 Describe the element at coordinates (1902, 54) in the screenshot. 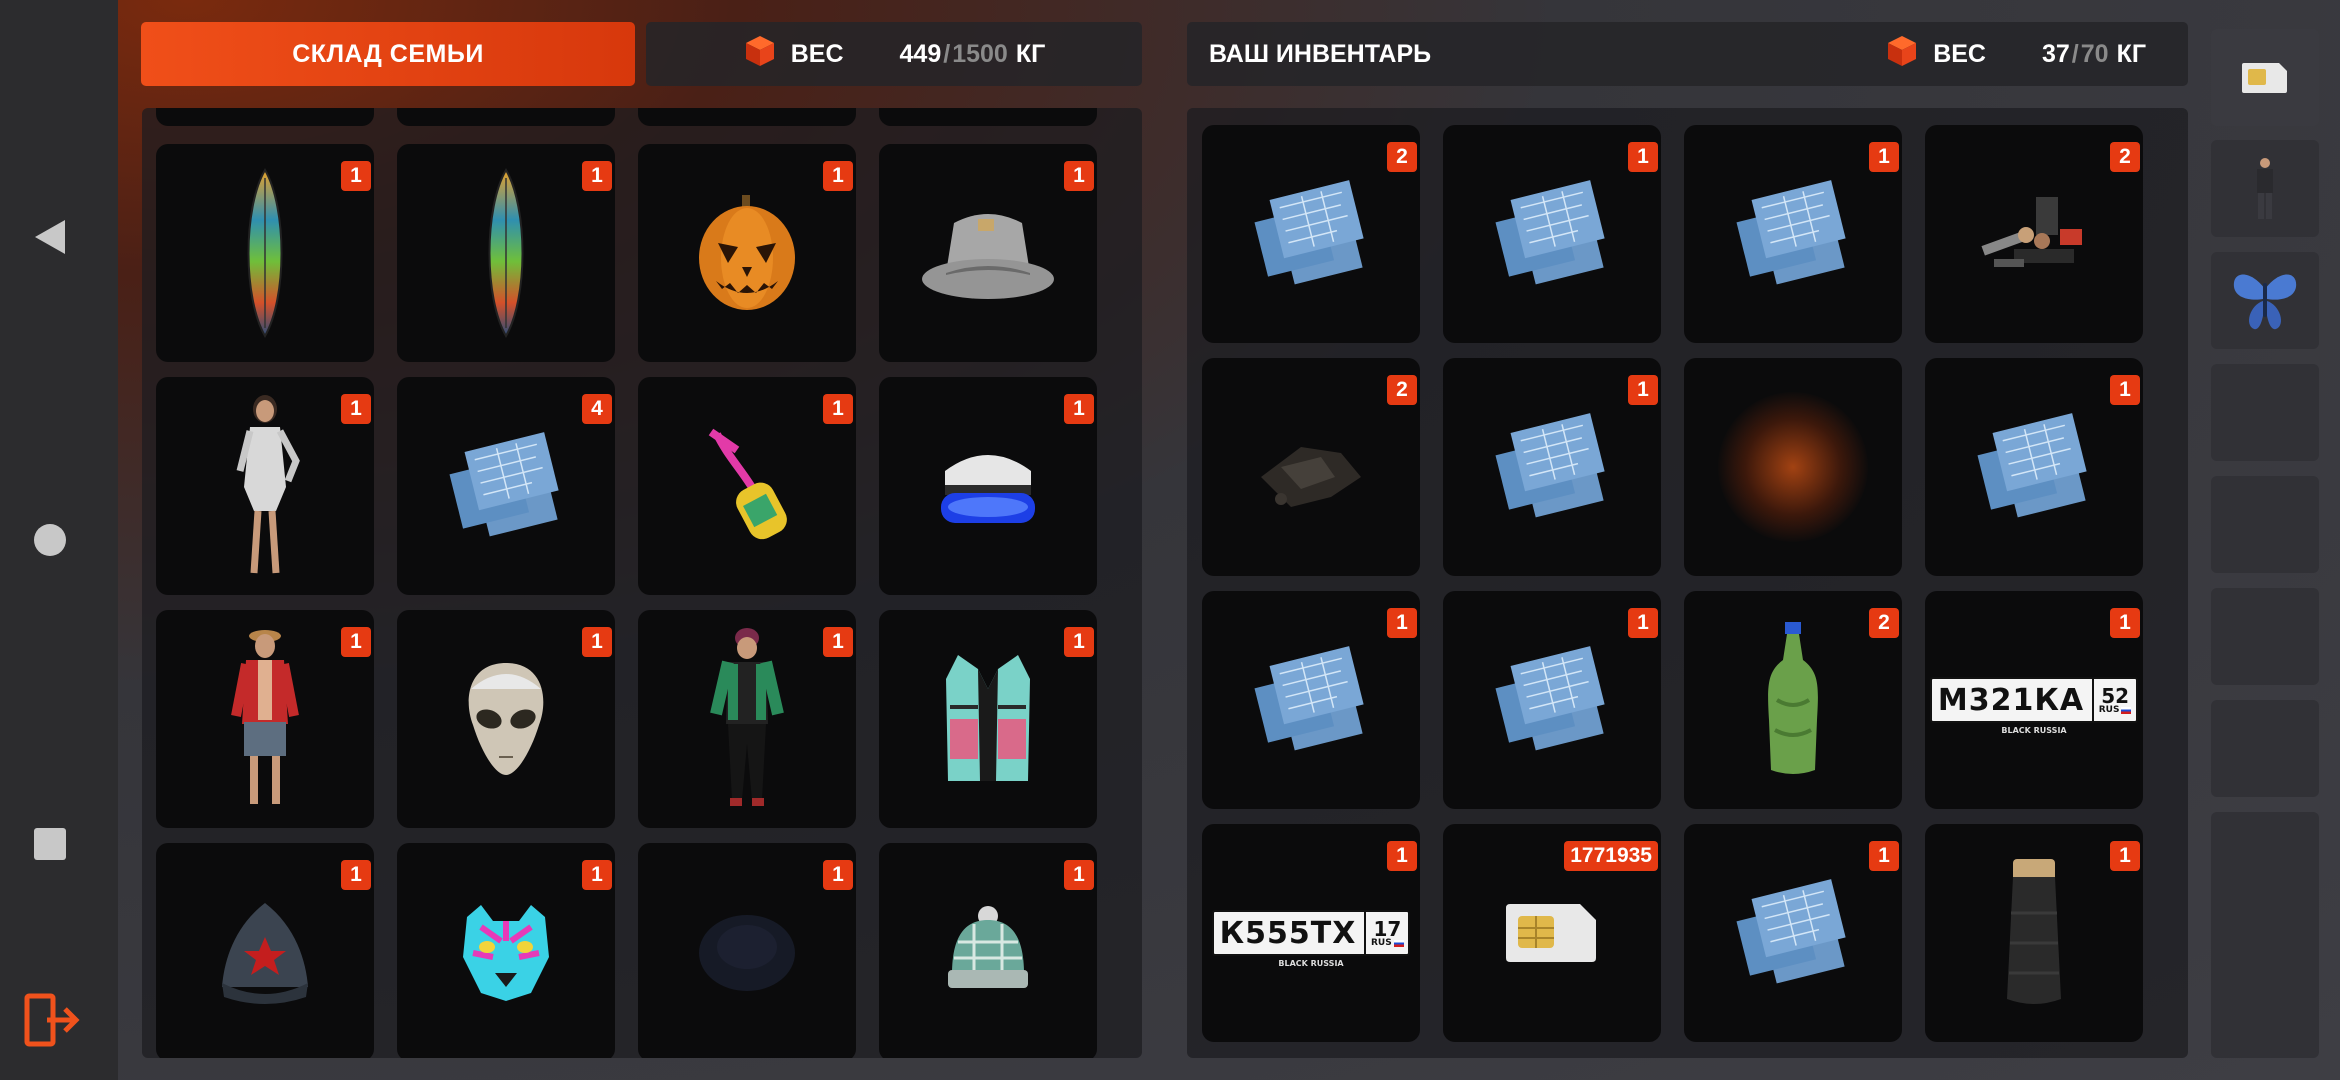

I see `weight-box-icon` at that location.